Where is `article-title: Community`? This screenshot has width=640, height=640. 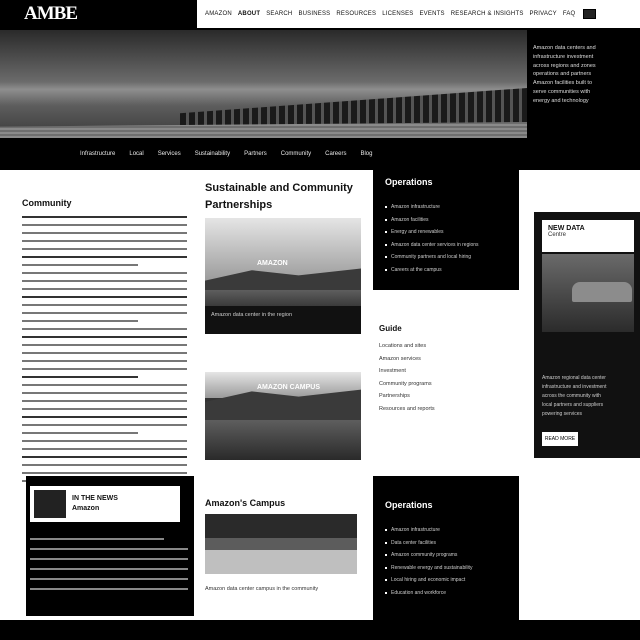
article-title: Community is located at coordinates (47, 203).